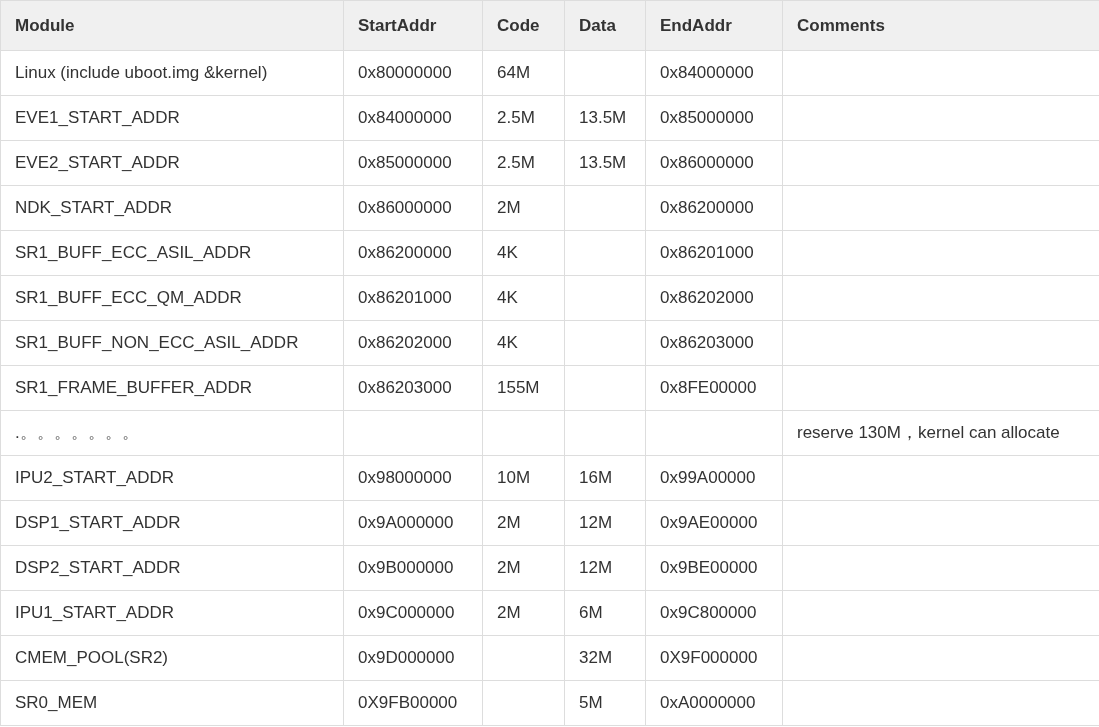  What do you see at coordinates (172, 163) in the screenshot?
I see `table-cell: EVE2_START_ADDR` at bounding box center [172, 163].